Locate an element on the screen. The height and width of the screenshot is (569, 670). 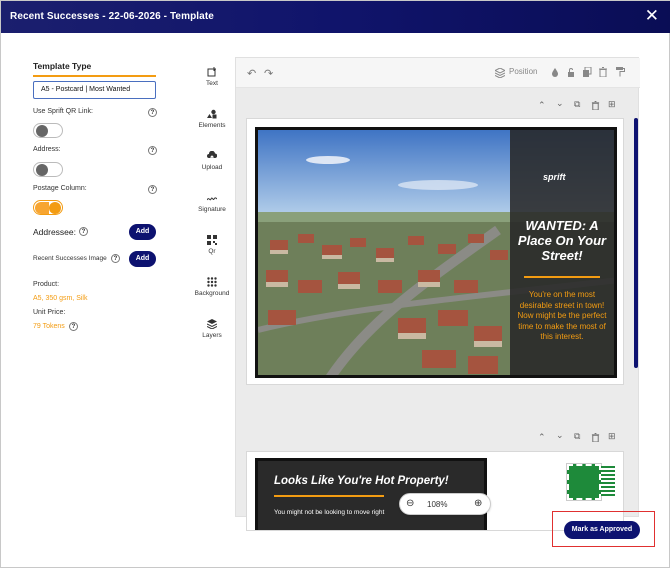
undo-icon: ↶ is located at coordinates (251, 73).